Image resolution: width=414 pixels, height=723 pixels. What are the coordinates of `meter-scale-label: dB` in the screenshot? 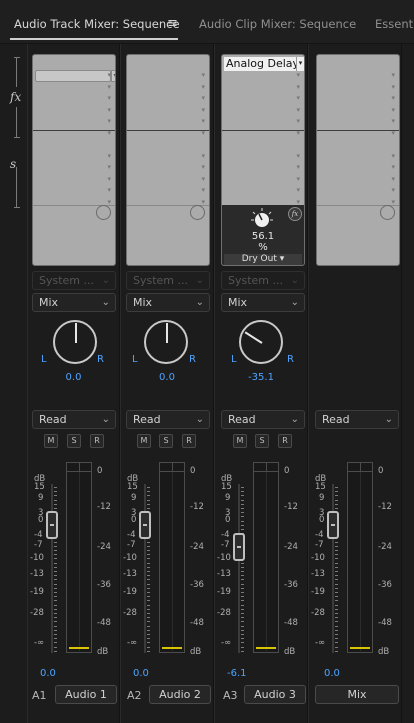 It's located at (384, 652).